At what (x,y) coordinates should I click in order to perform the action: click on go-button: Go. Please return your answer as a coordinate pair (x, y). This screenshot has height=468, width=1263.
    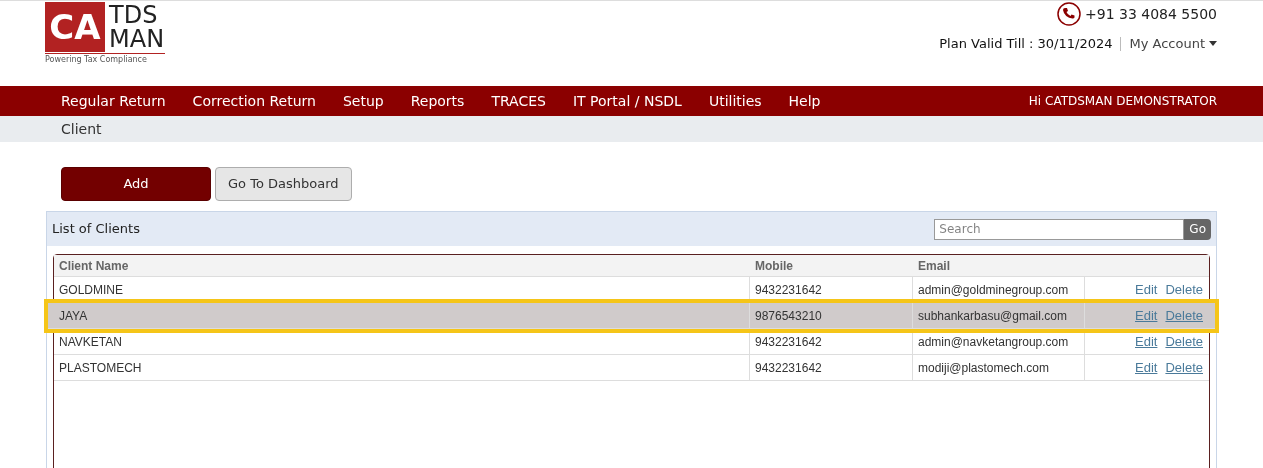
    Looking at the image, I should click on (1197, 229).